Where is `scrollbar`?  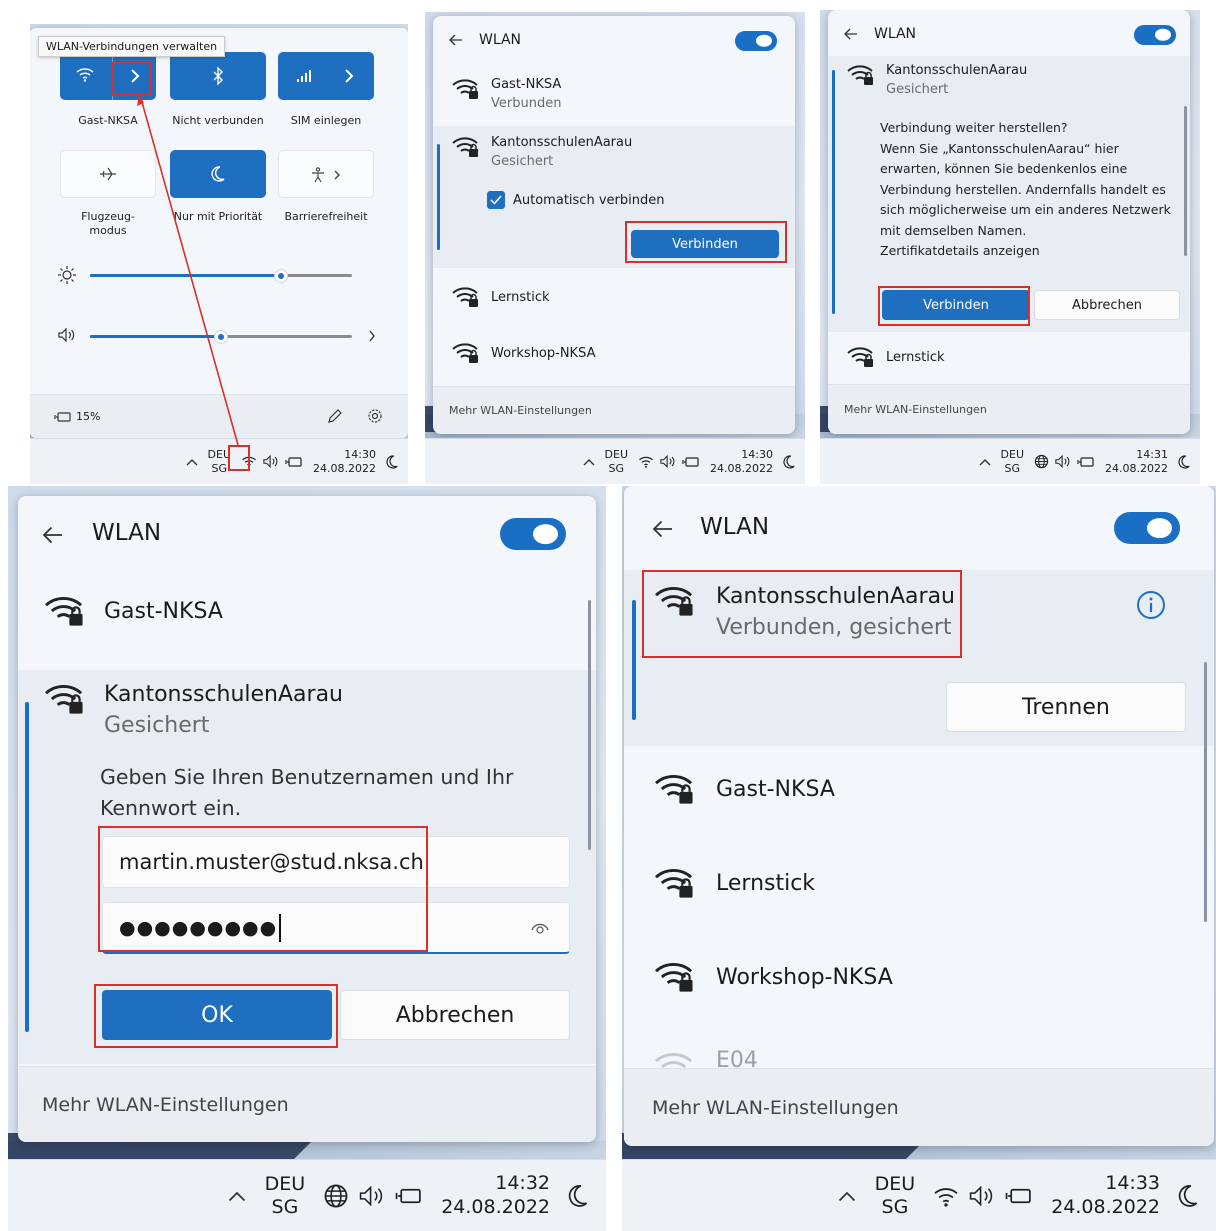
scrollbar is located at coordinates (1185, 181).